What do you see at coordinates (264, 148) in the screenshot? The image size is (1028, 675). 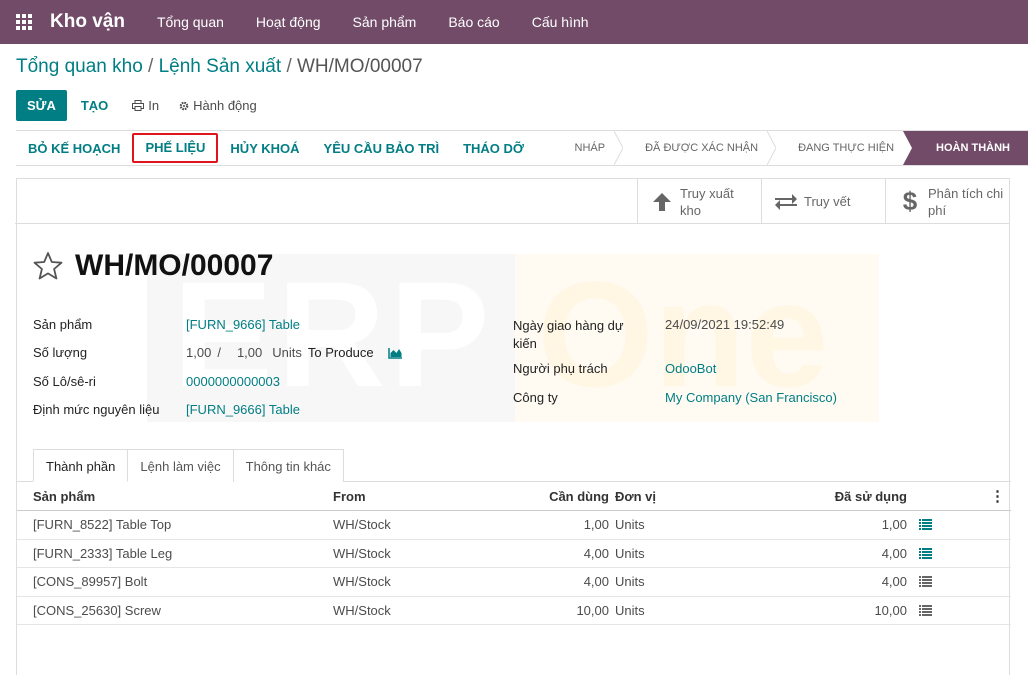 I see `unlock-button: HỦY KHOÁ` at bounding box center [264, 148].